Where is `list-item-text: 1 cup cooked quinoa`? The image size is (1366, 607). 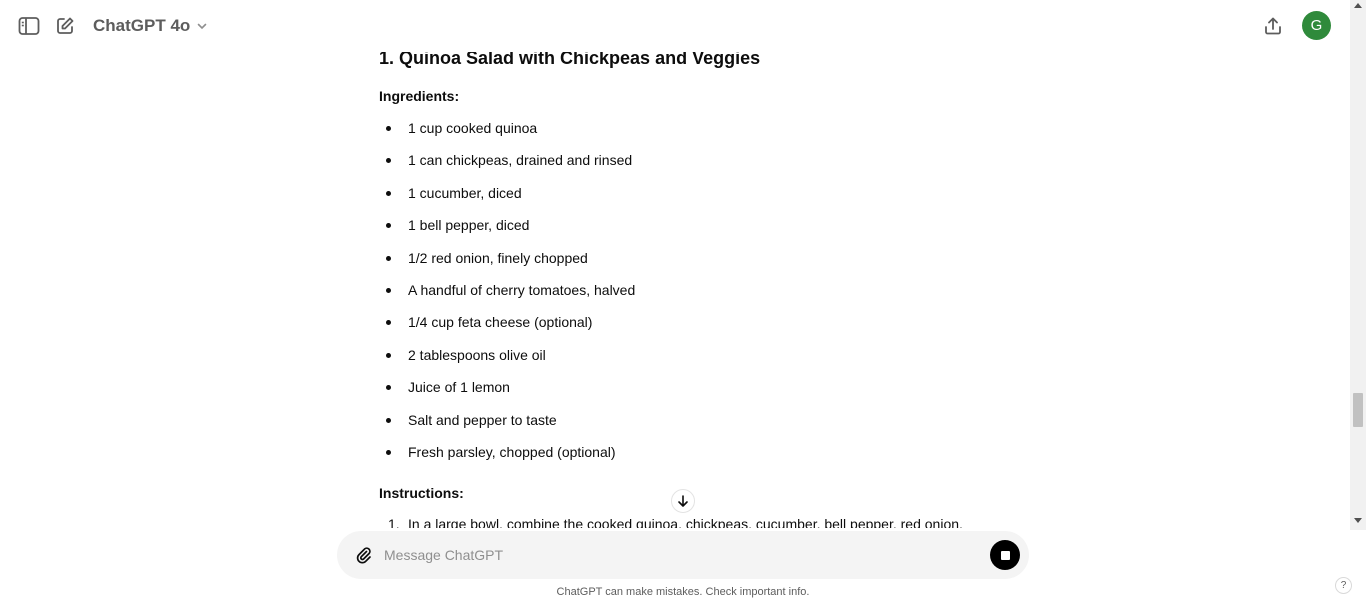 list-item-text: 1 cup cooked quinoa is located at coordinates (473, 128).